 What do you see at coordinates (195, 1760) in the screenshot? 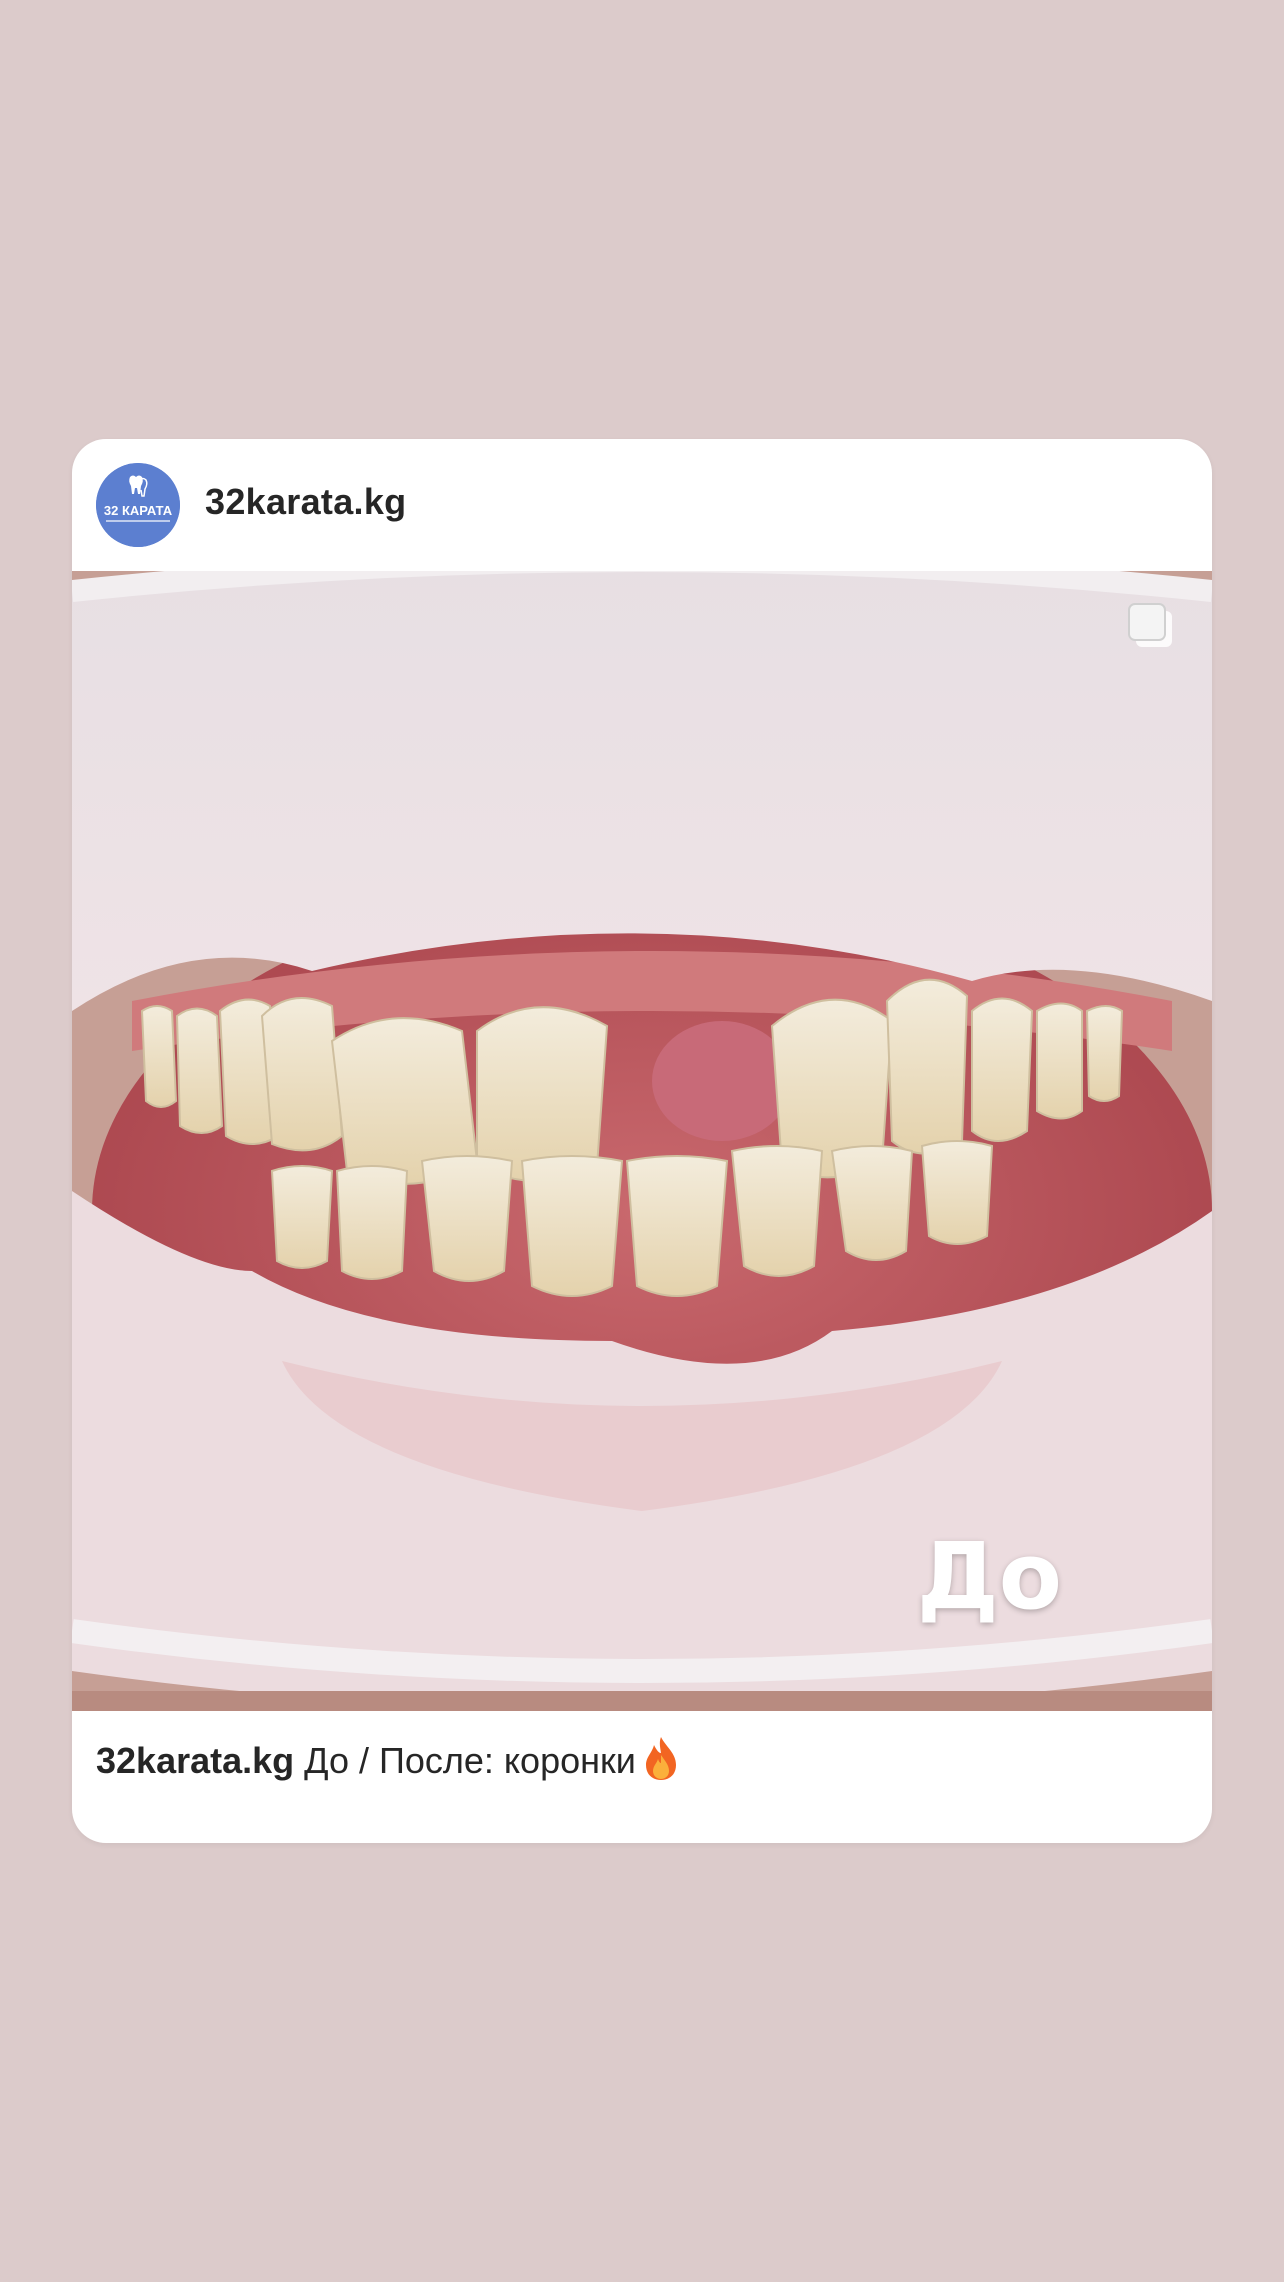
I see `caption-username: 32karata.kg` at bounding box center [195, 1760].